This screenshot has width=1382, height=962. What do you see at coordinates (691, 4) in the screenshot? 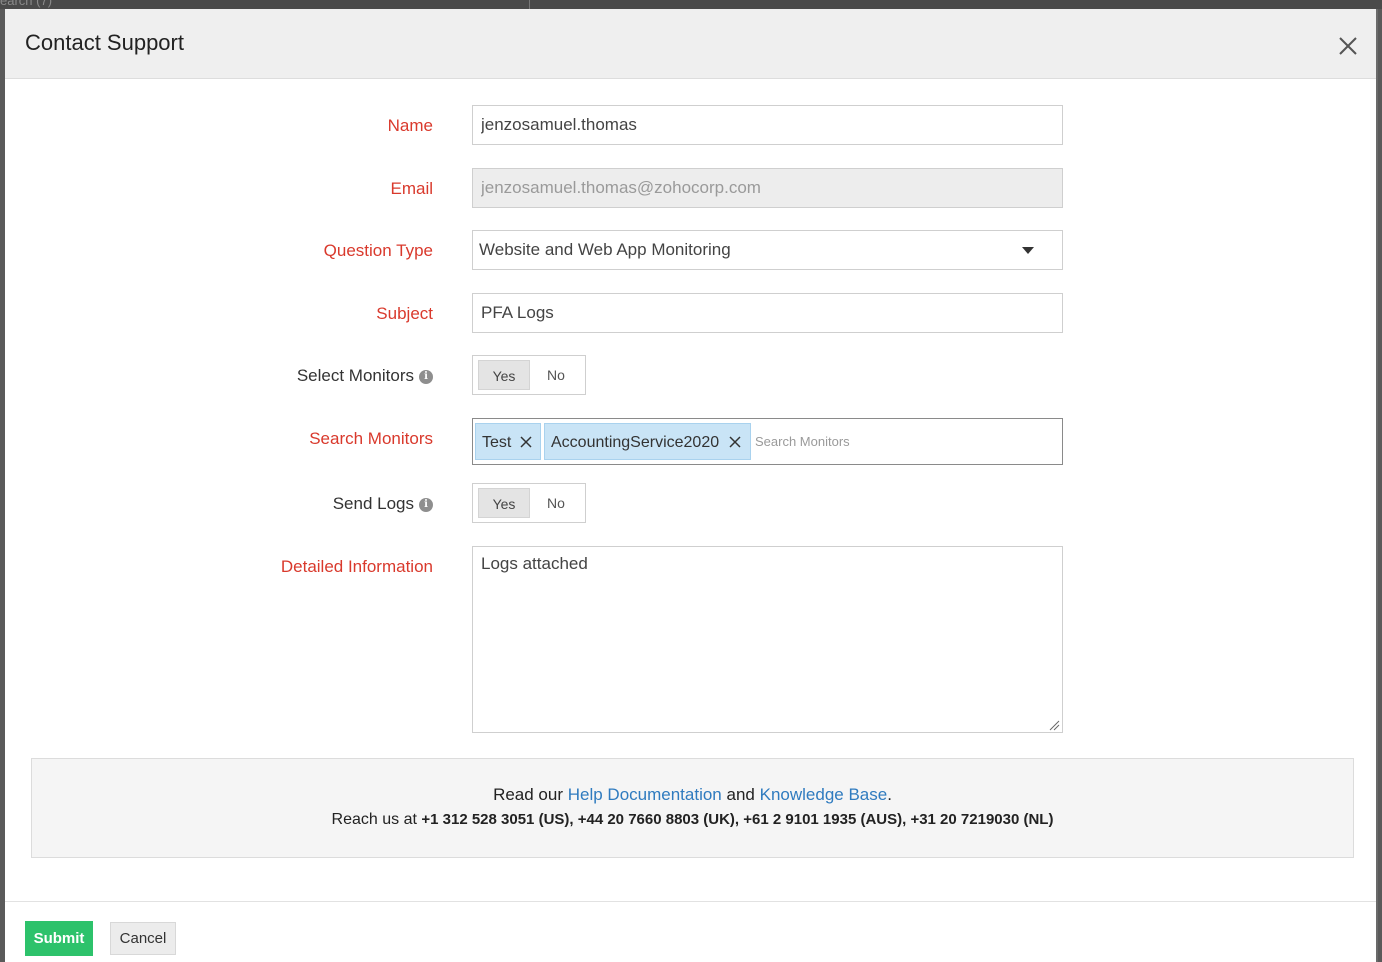
I see `backdrop: earch (7)` at bounding box center [691, 4].